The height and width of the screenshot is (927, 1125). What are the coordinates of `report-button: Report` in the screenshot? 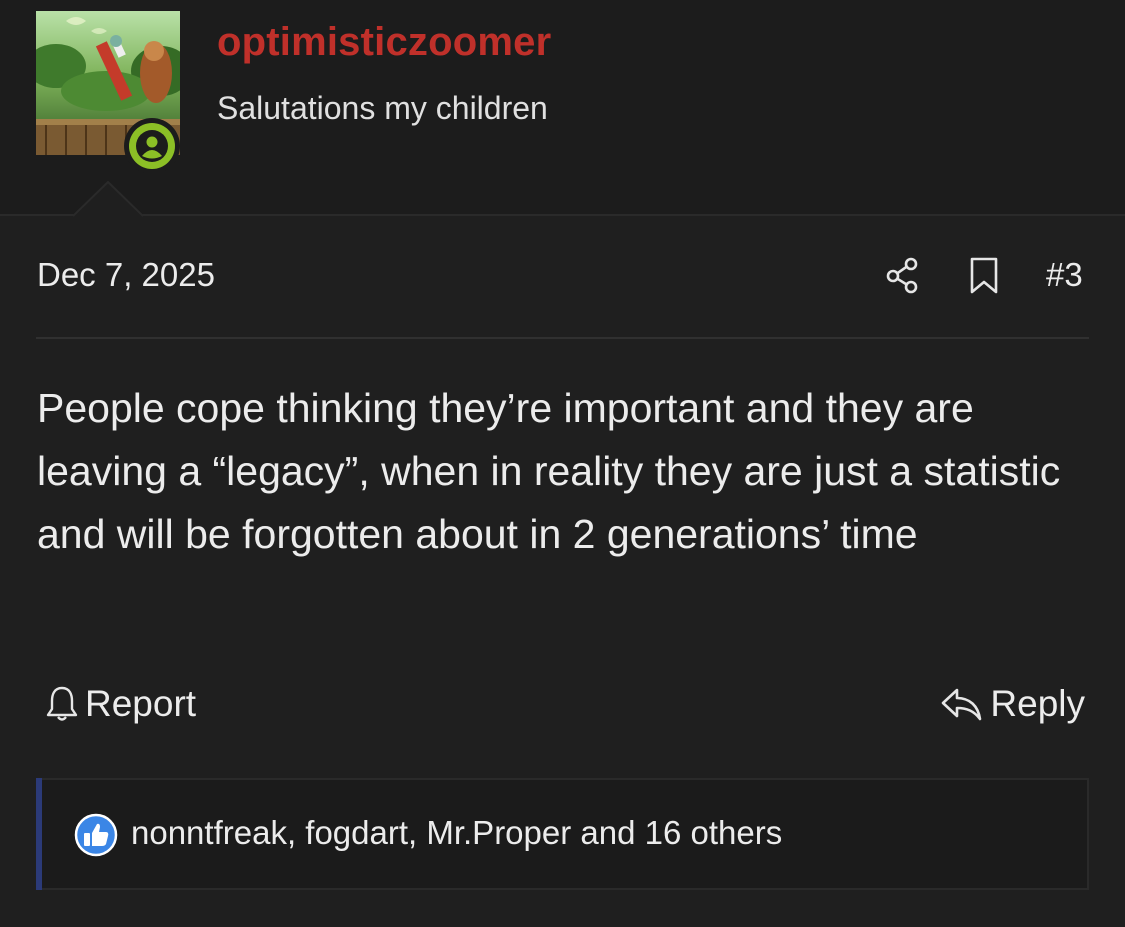 It's located at (120, 704).